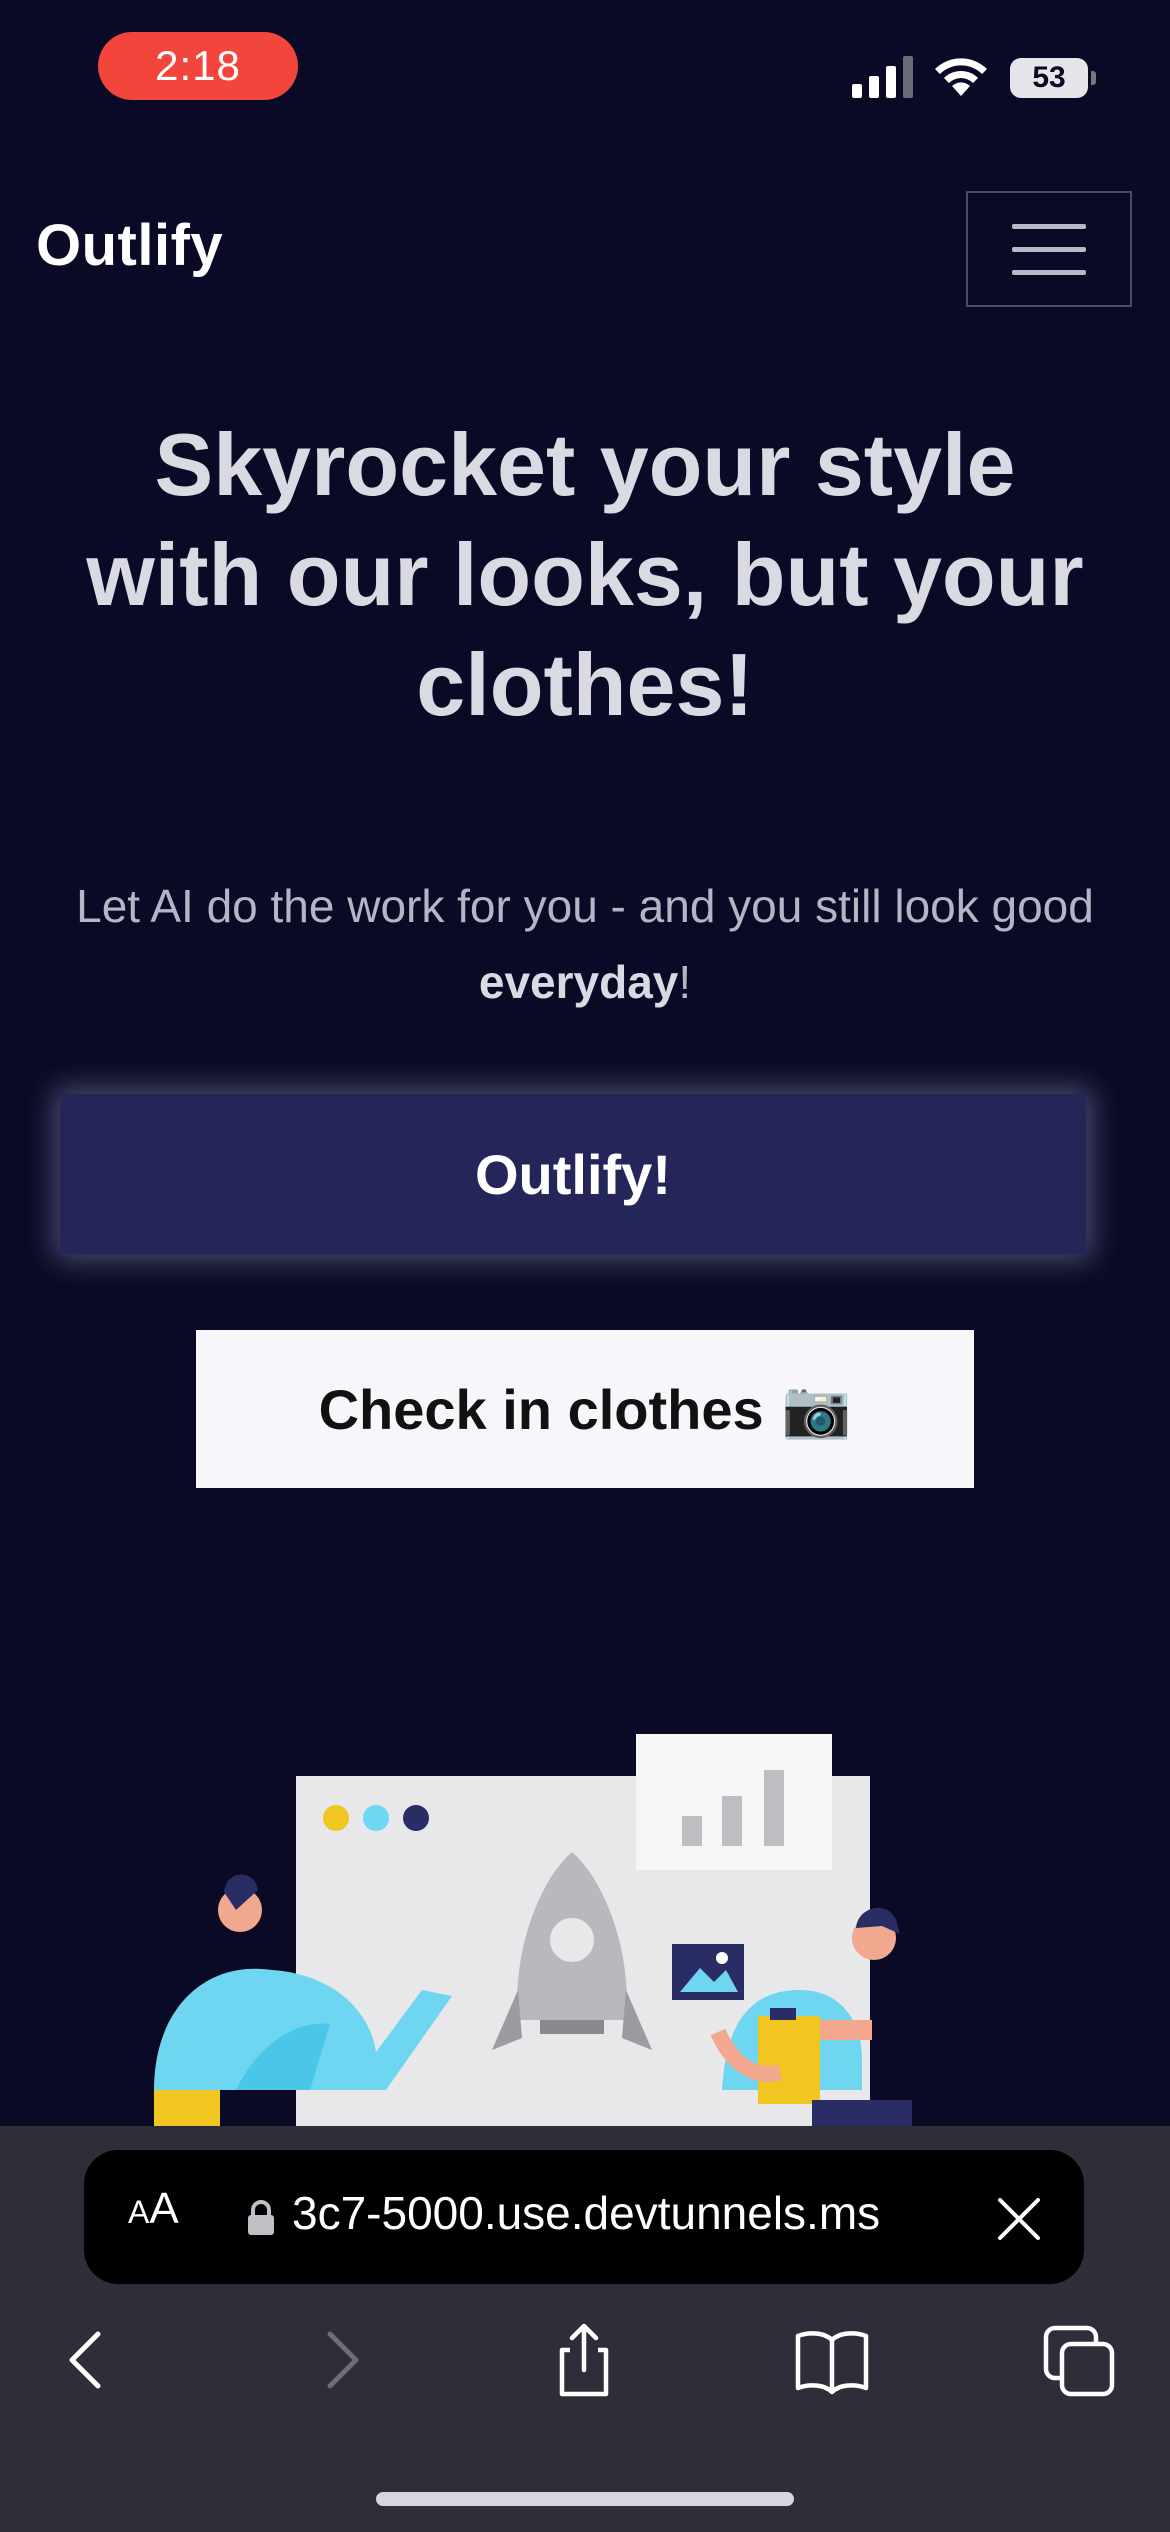 This screenshot has width=1170, height=2532. I want to click on check-in-clothes-button: Check in clothes 📷, so click(585, 1409).